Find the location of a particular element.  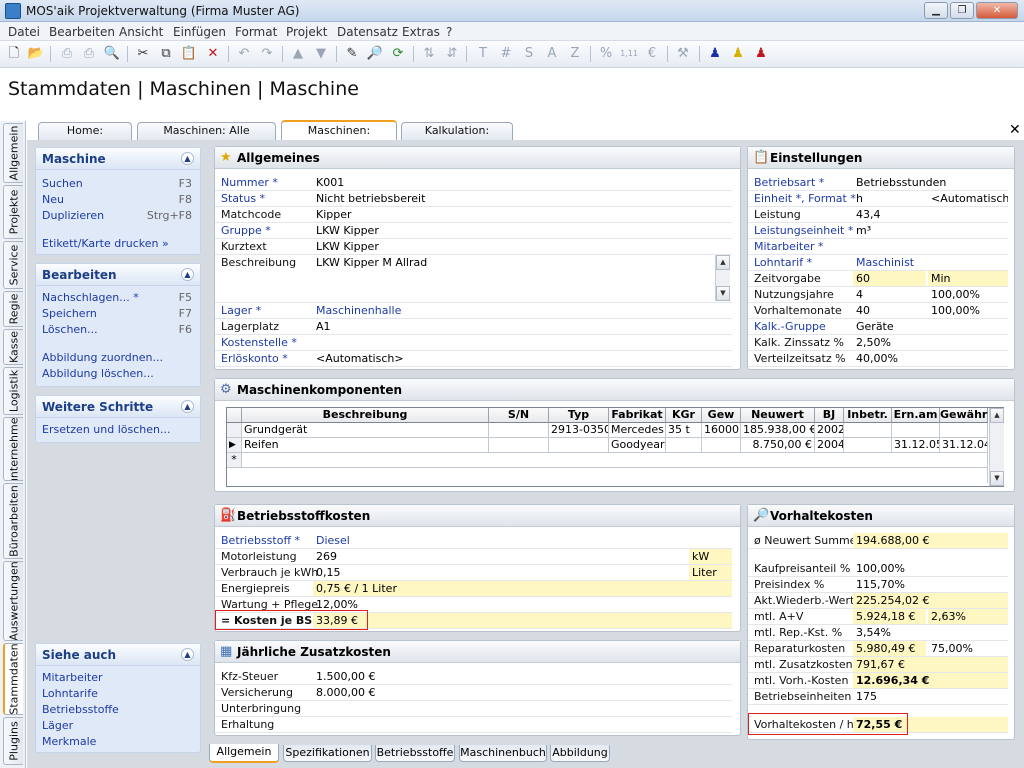

open-folder-icon: 📂 is located at coordinates (36, 54).